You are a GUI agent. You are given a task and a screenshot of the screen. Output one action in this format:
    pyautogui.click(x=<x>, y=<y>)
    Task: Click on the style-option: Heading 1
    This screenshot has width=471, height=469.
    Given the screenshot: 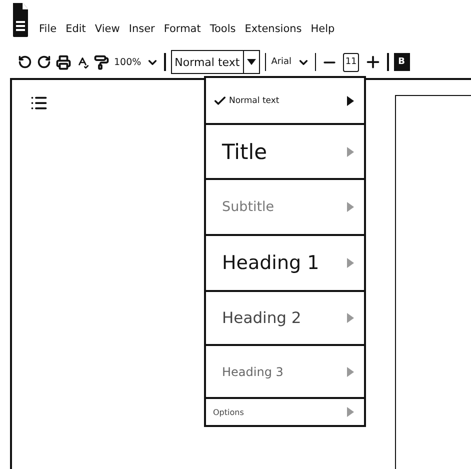 What is the action you would take?
    pyautogui.click(x=285, y=264)
    